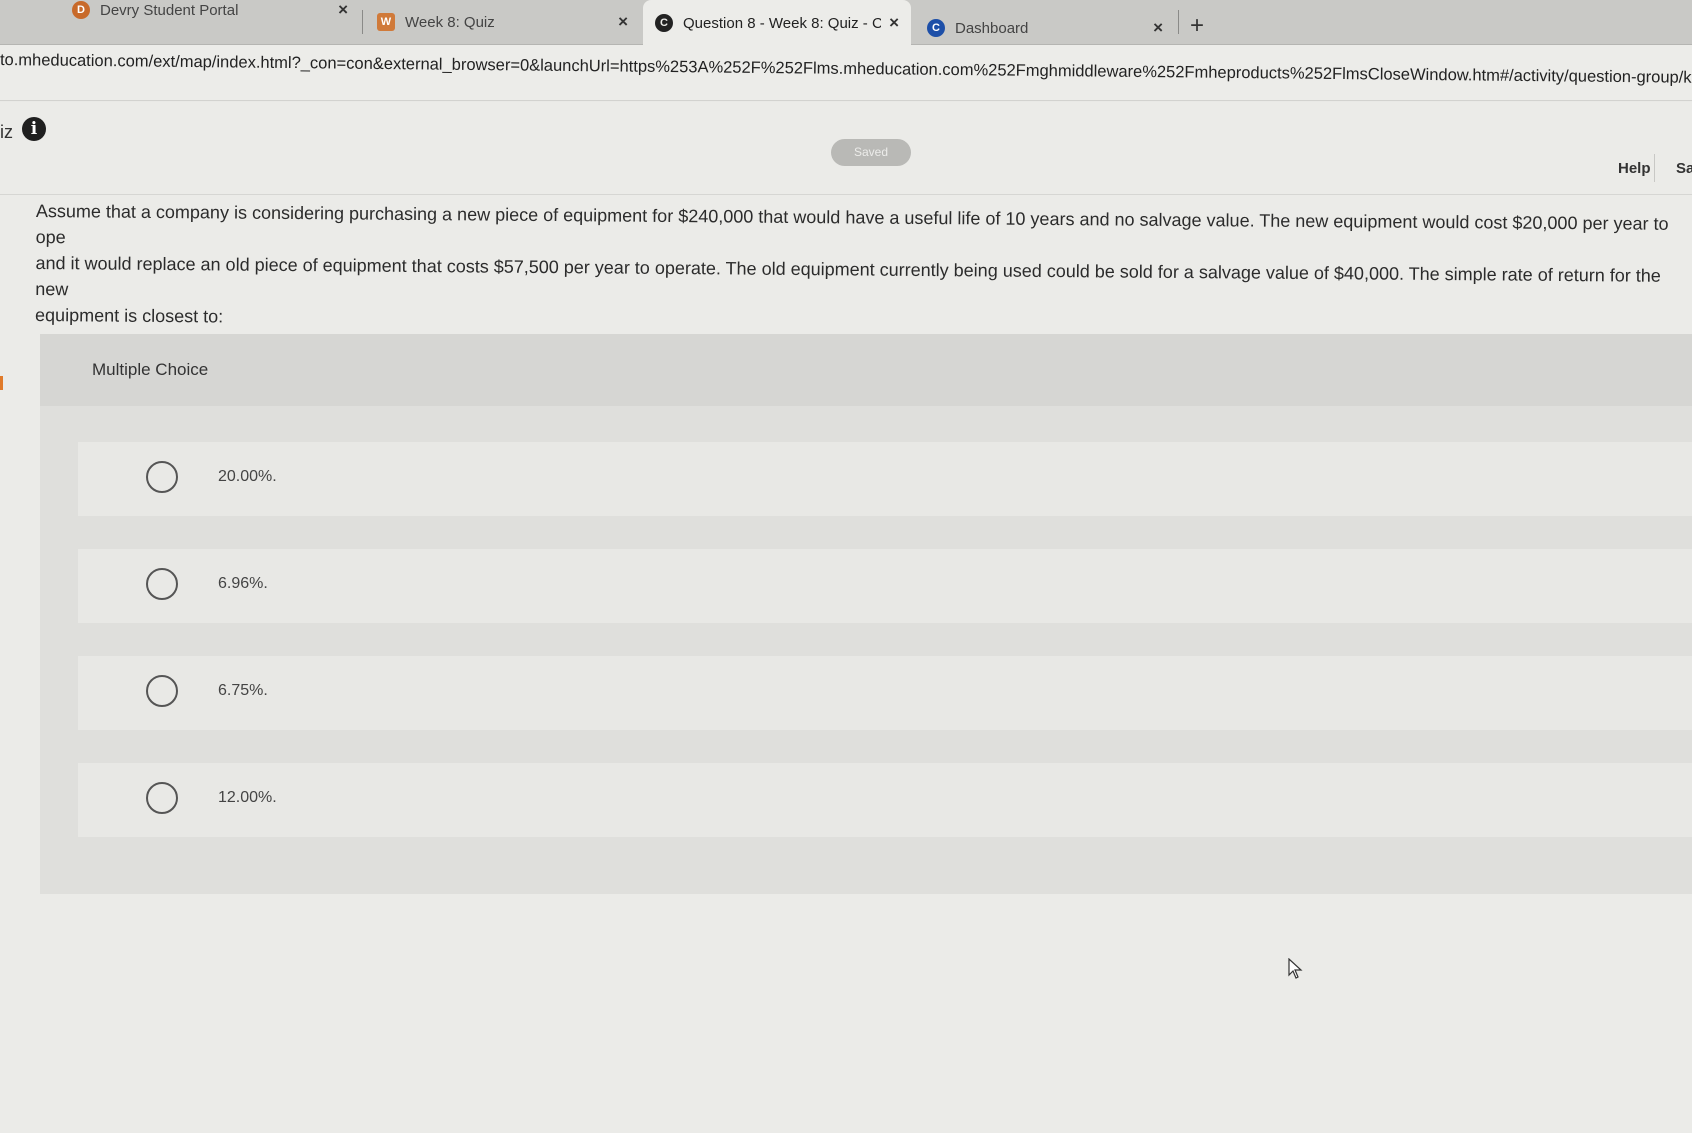 The height and width of the screenshot is (1133, 1692). Describe the element at coordinates (866, 370) in the screenshot. I see `multiple-choice-header: Multiple Choice` at that location.